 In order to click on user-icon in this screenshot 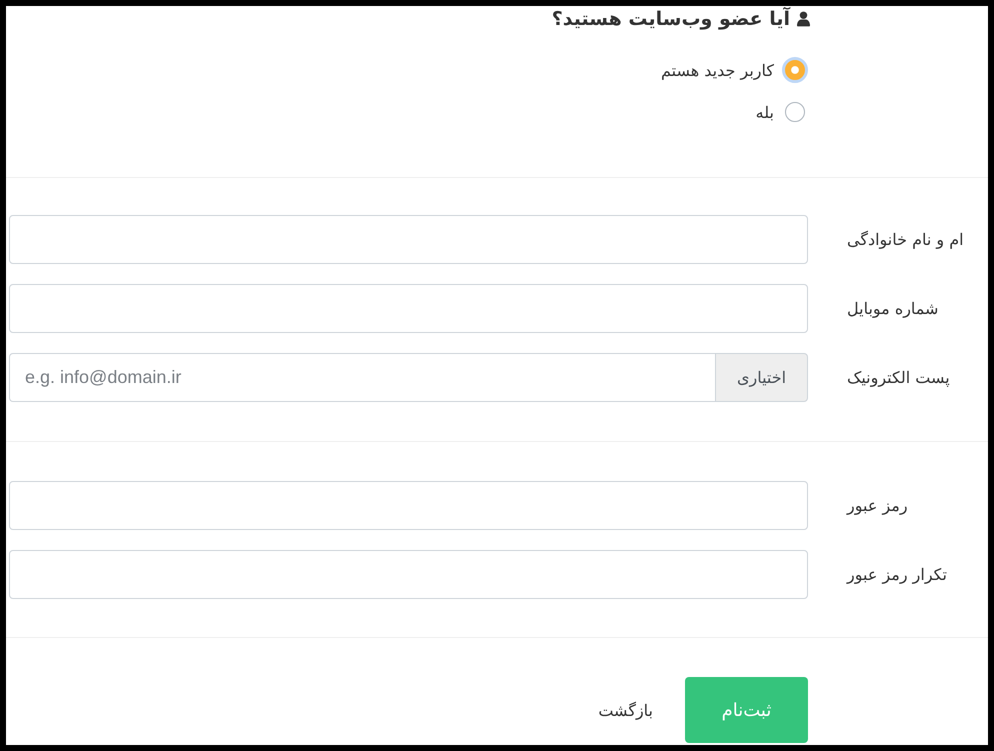, I will do `click(803, 19)`.